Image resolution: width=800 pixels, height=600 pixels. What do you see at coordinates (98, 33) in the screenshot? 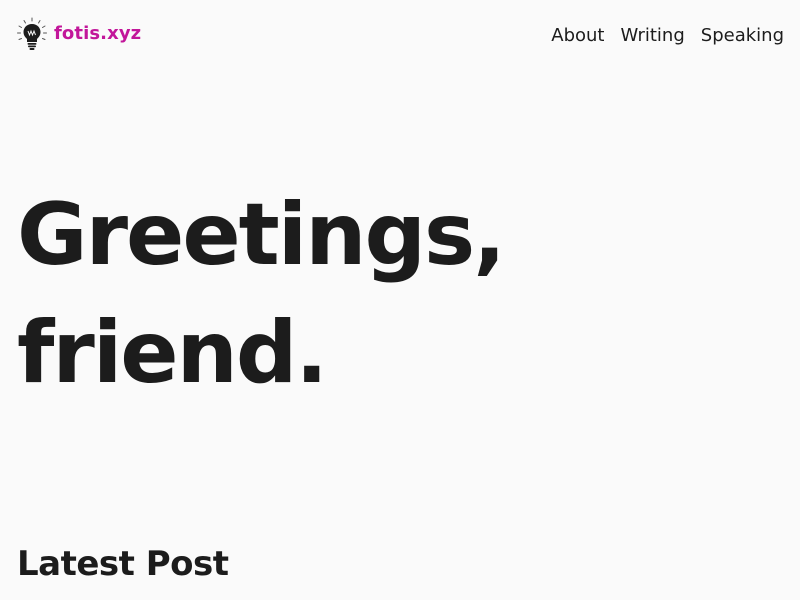
I see `site-name: fotis.xyz` at bounding box center [98, 33].